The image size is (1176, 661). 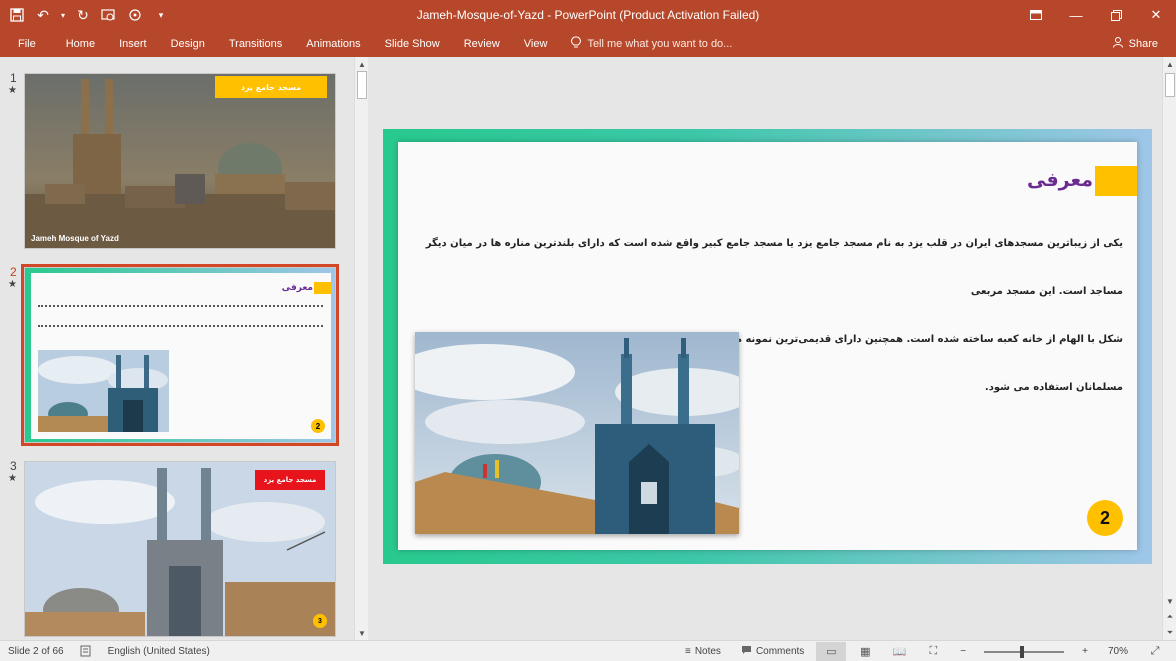 I want to click on thumbnail-slide-1: مسجد جامع یزد Jameh Mosque of Yazd, so click(x=180, y=161).